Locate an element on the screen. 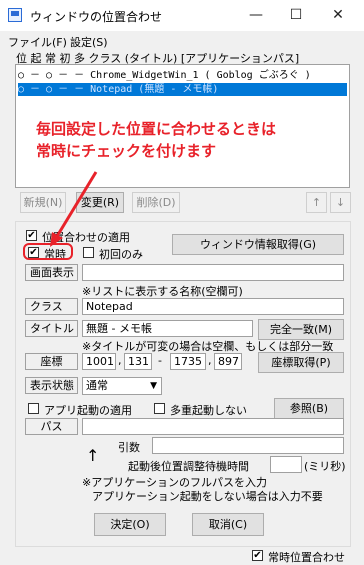 The width and height of the screenshot is (364, 565). first-only-label: 初回のみ is located at coordinates (121, 254).